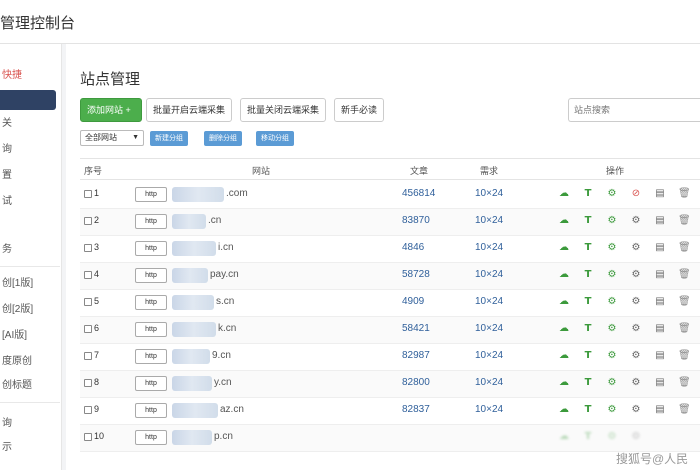  I want to click on new-group-button: 新建分组, so click(169, 138).